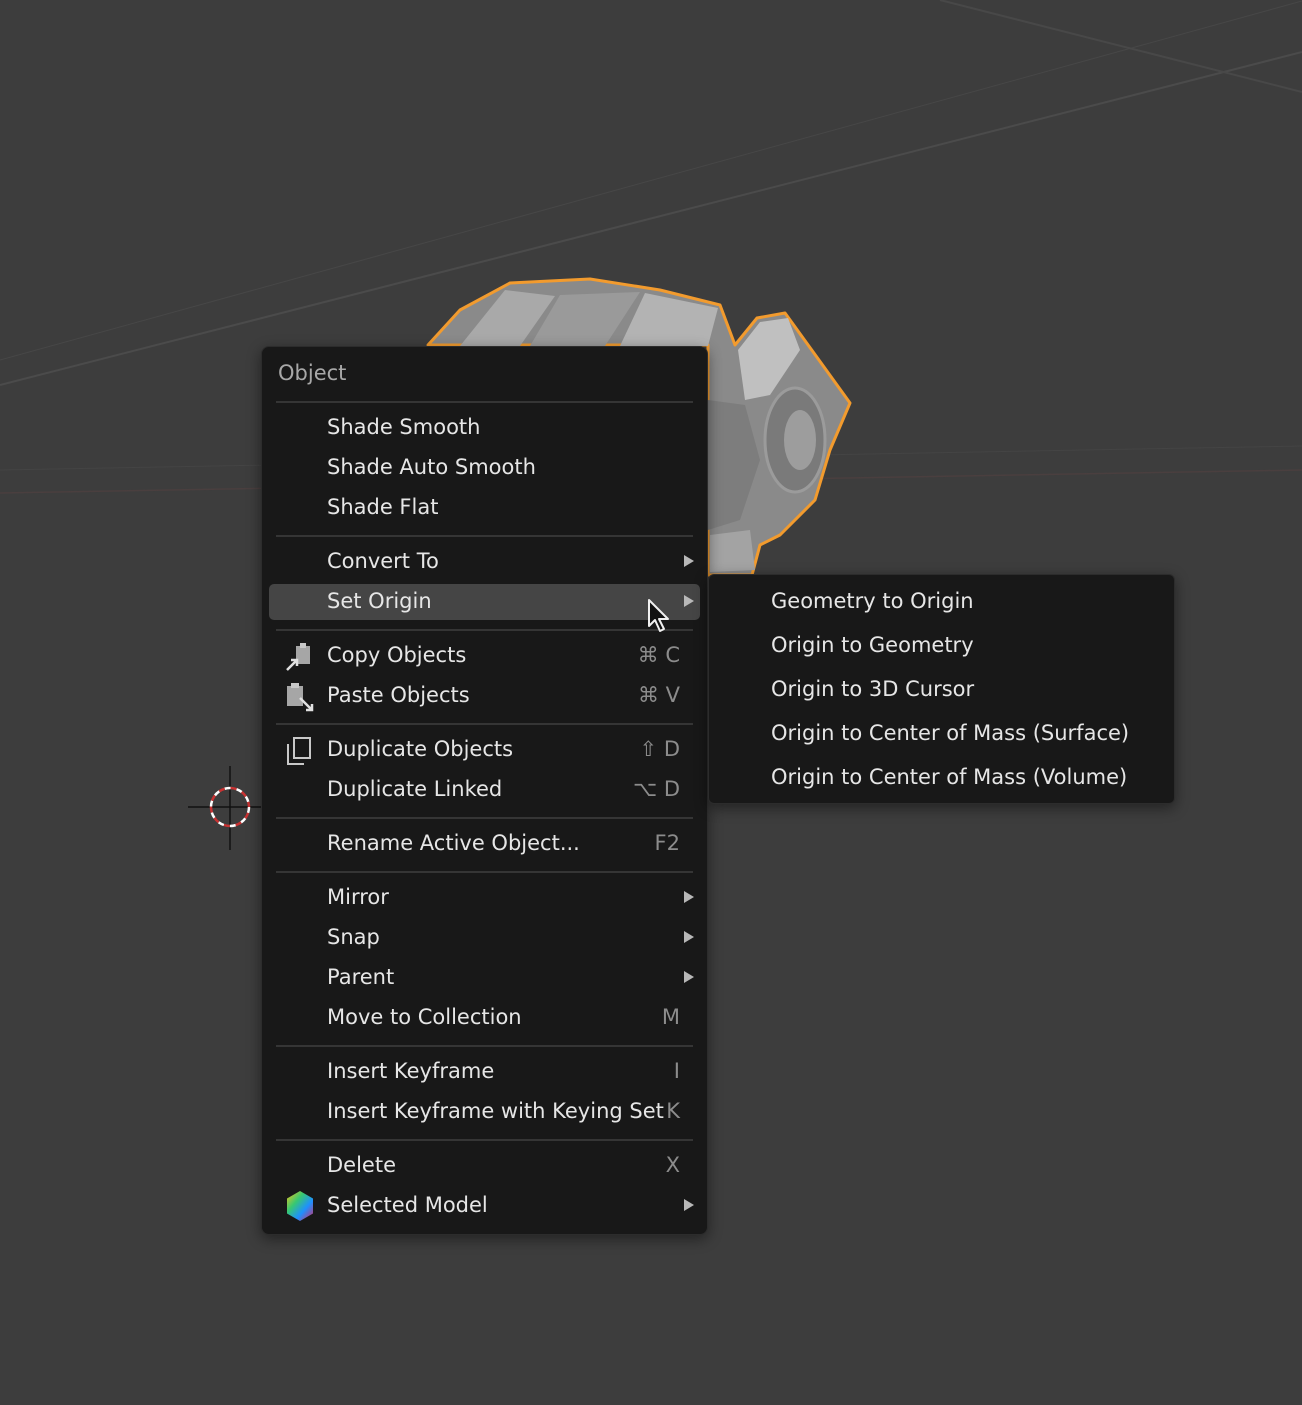  Describe the element at coordinates (484, 696) in the screenshot. I see `paste-objects-item: Paste Objects ⌘ V` at that location.